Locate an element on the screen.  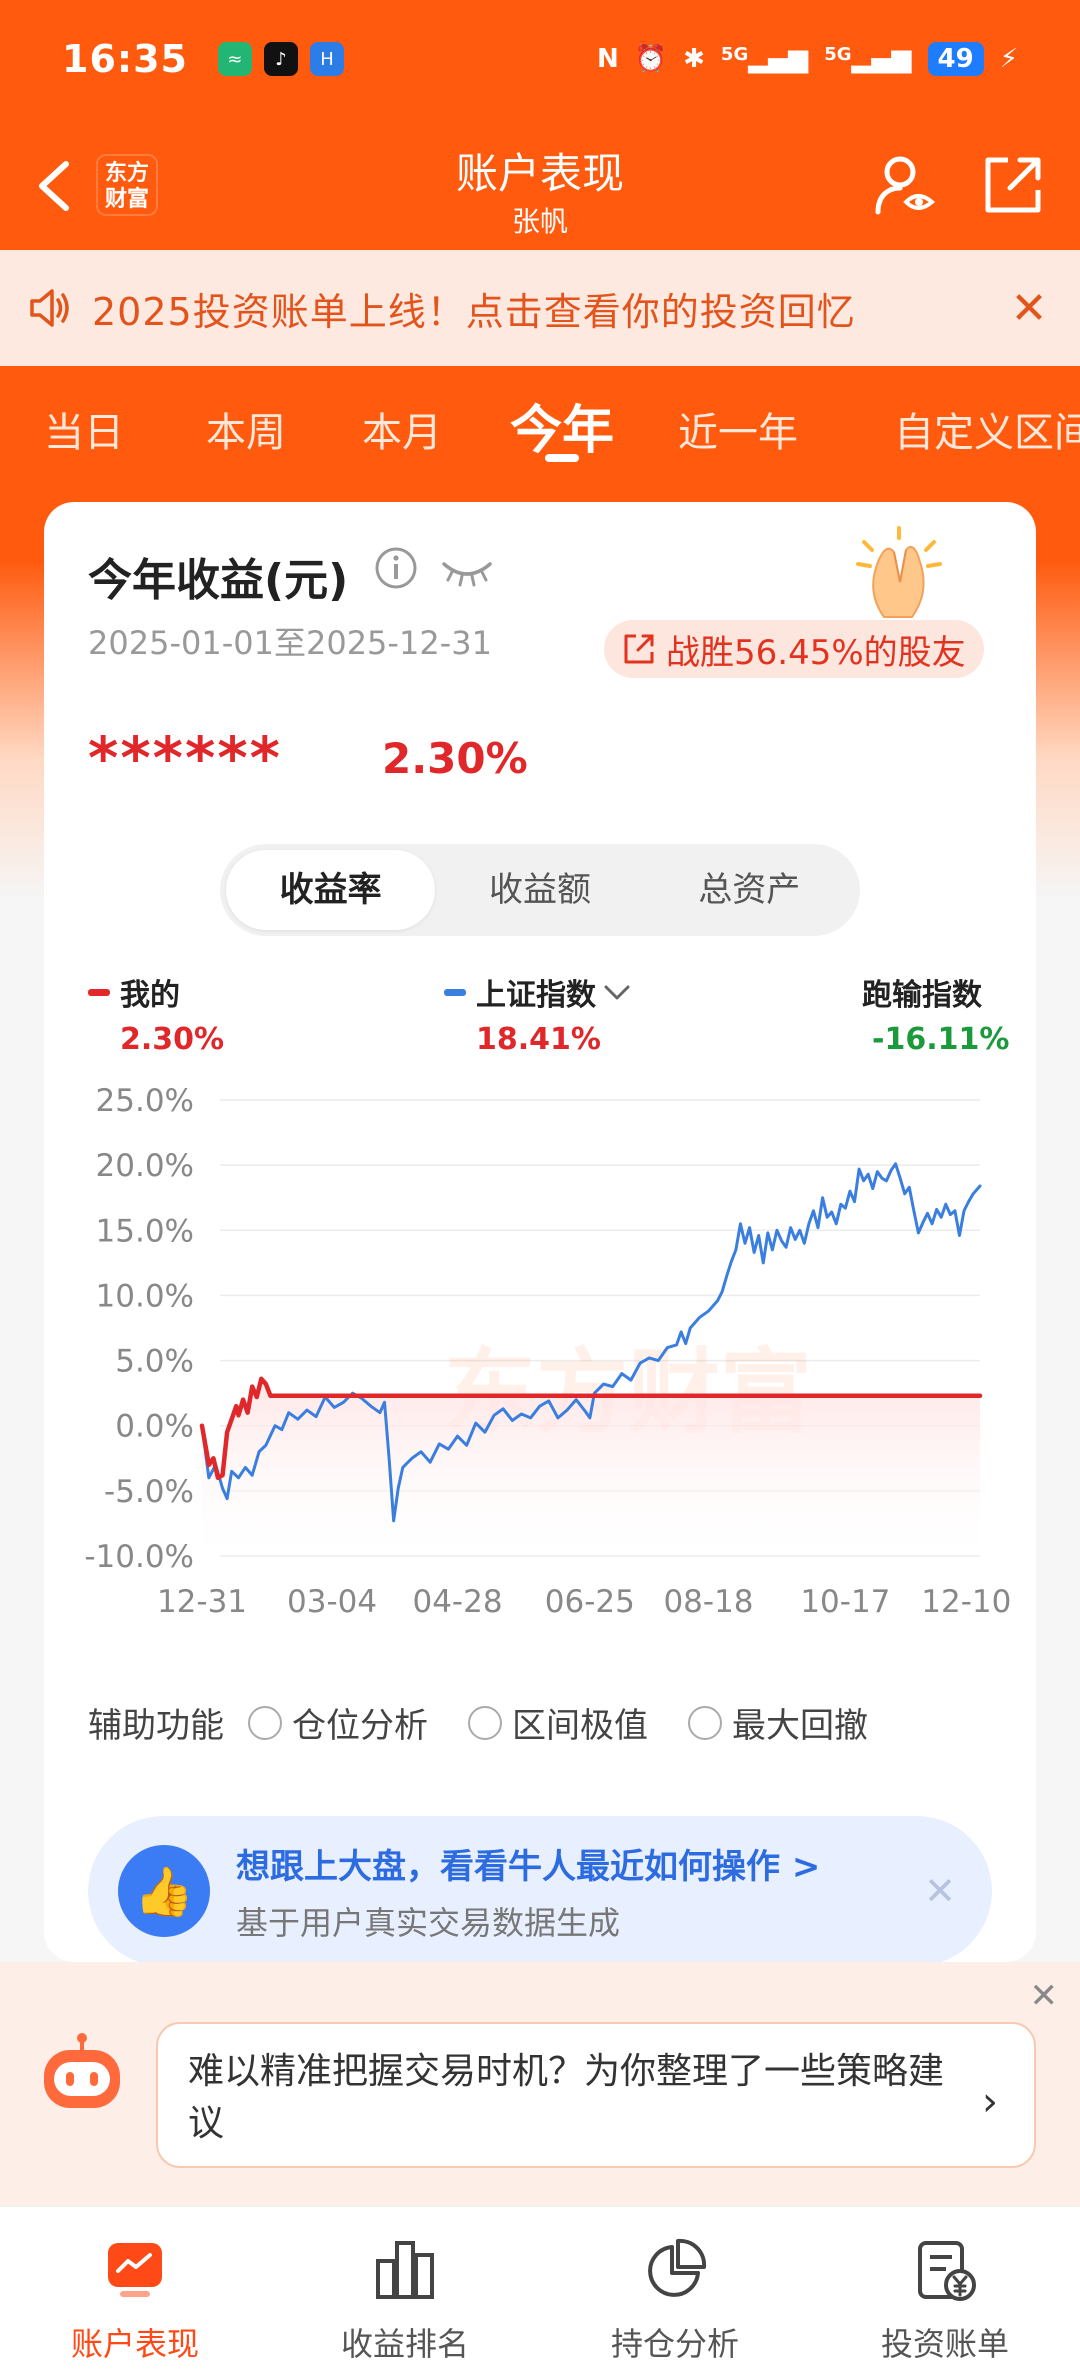
robot-assistant-icon is located at coordinates (82, 2070).